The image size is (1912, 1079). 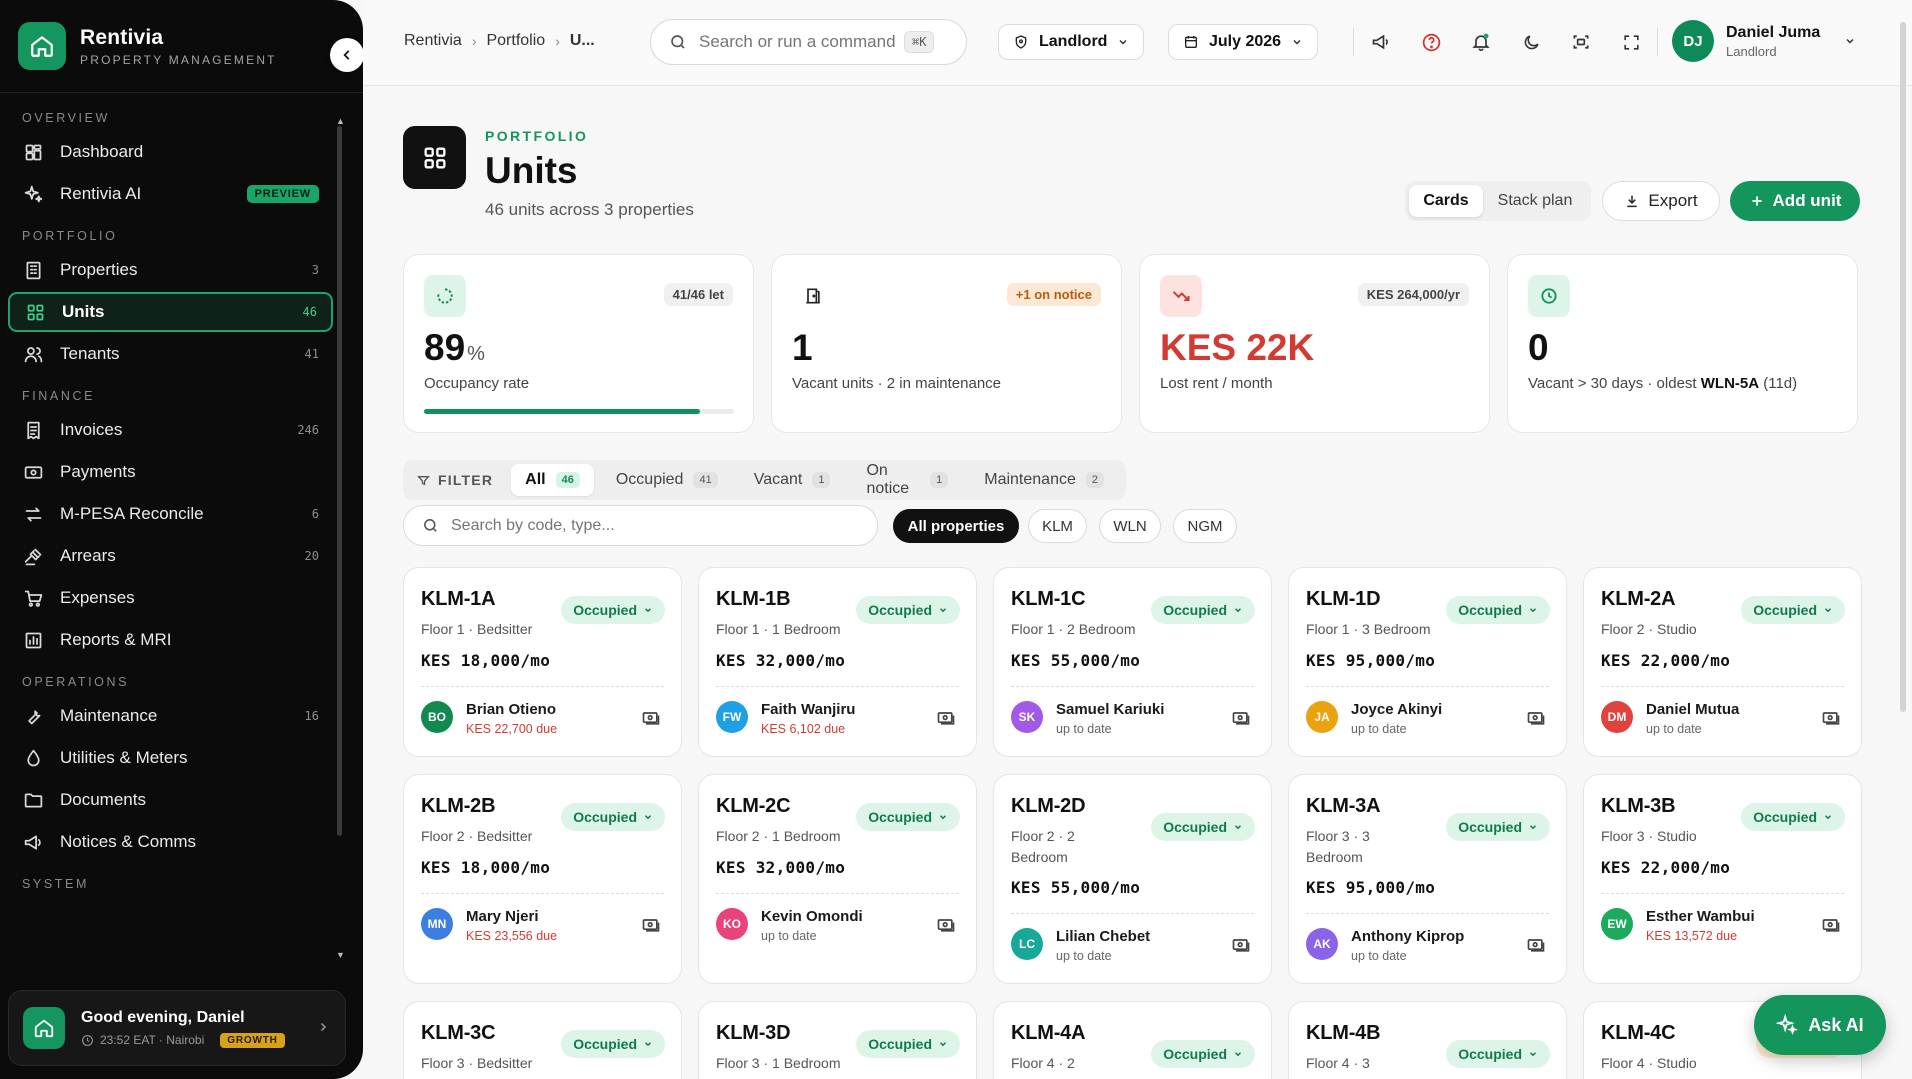 I want to click on announcements-button, so click(x=1381, y=42).